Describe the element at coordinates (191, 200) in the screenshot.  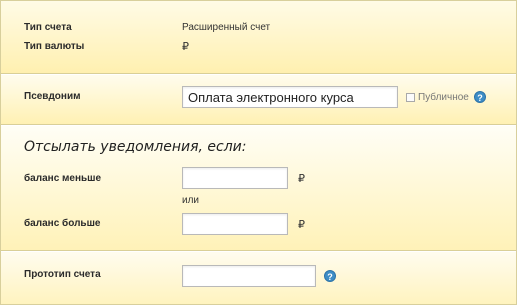
I see `or-label: или` at that location.